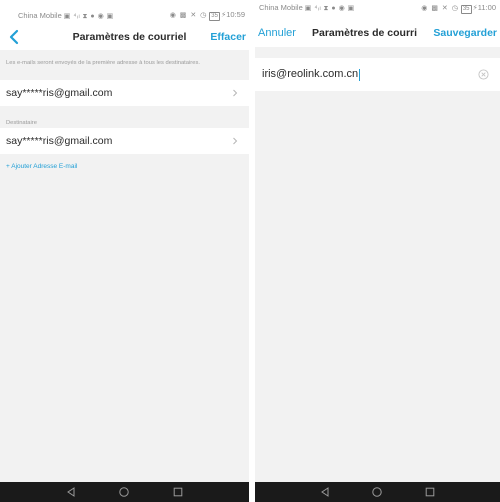  Describe the element at coordinates (235, 14) in the screenshot. I see `clock: 10:59` at that location.